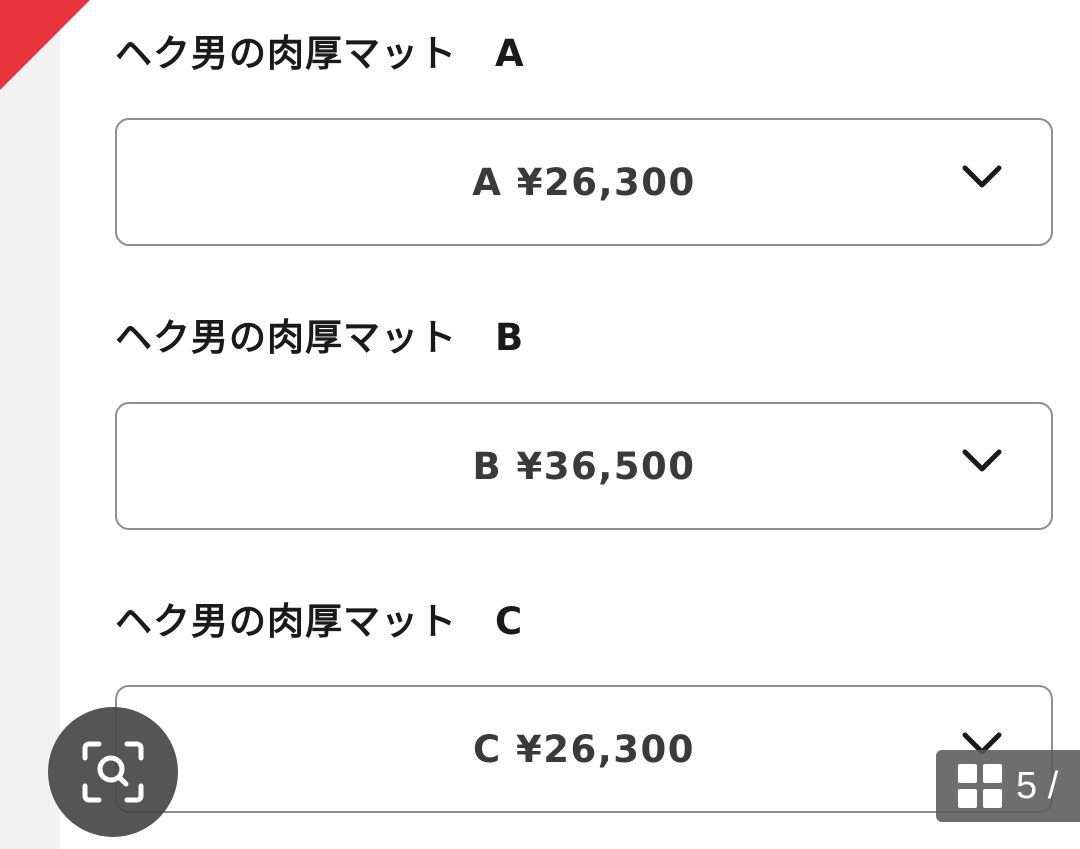  Describe the element at coordinates (980, 786) in the screenshot. I see `grid-icon` at that location.